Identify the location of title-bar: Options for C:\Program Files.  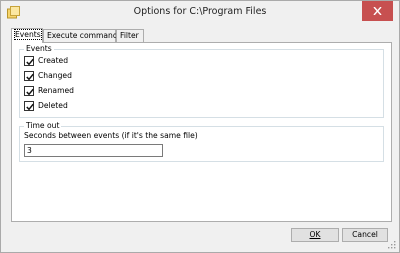
(200, 12).